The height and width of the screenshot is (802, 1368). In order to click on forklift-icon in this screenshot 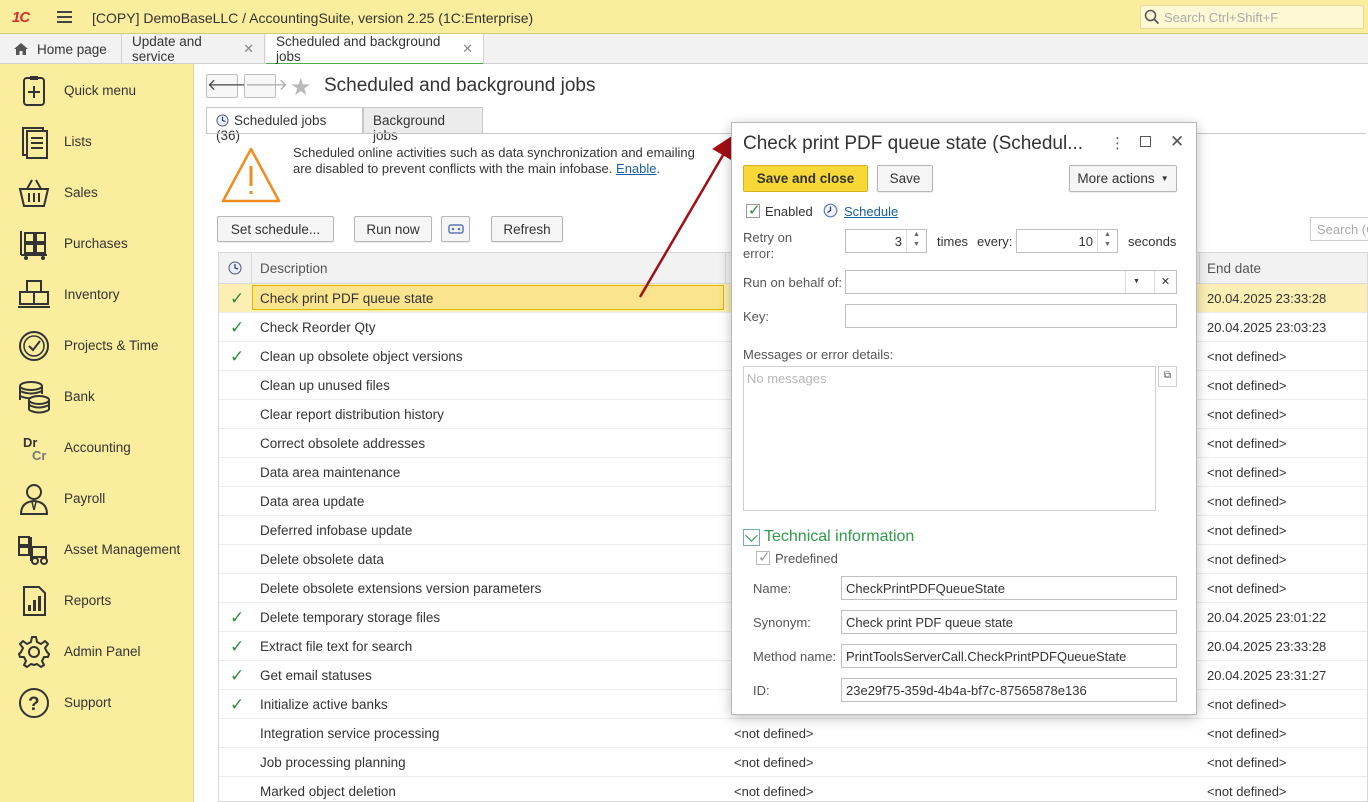, I will do `click(33, 550)`.